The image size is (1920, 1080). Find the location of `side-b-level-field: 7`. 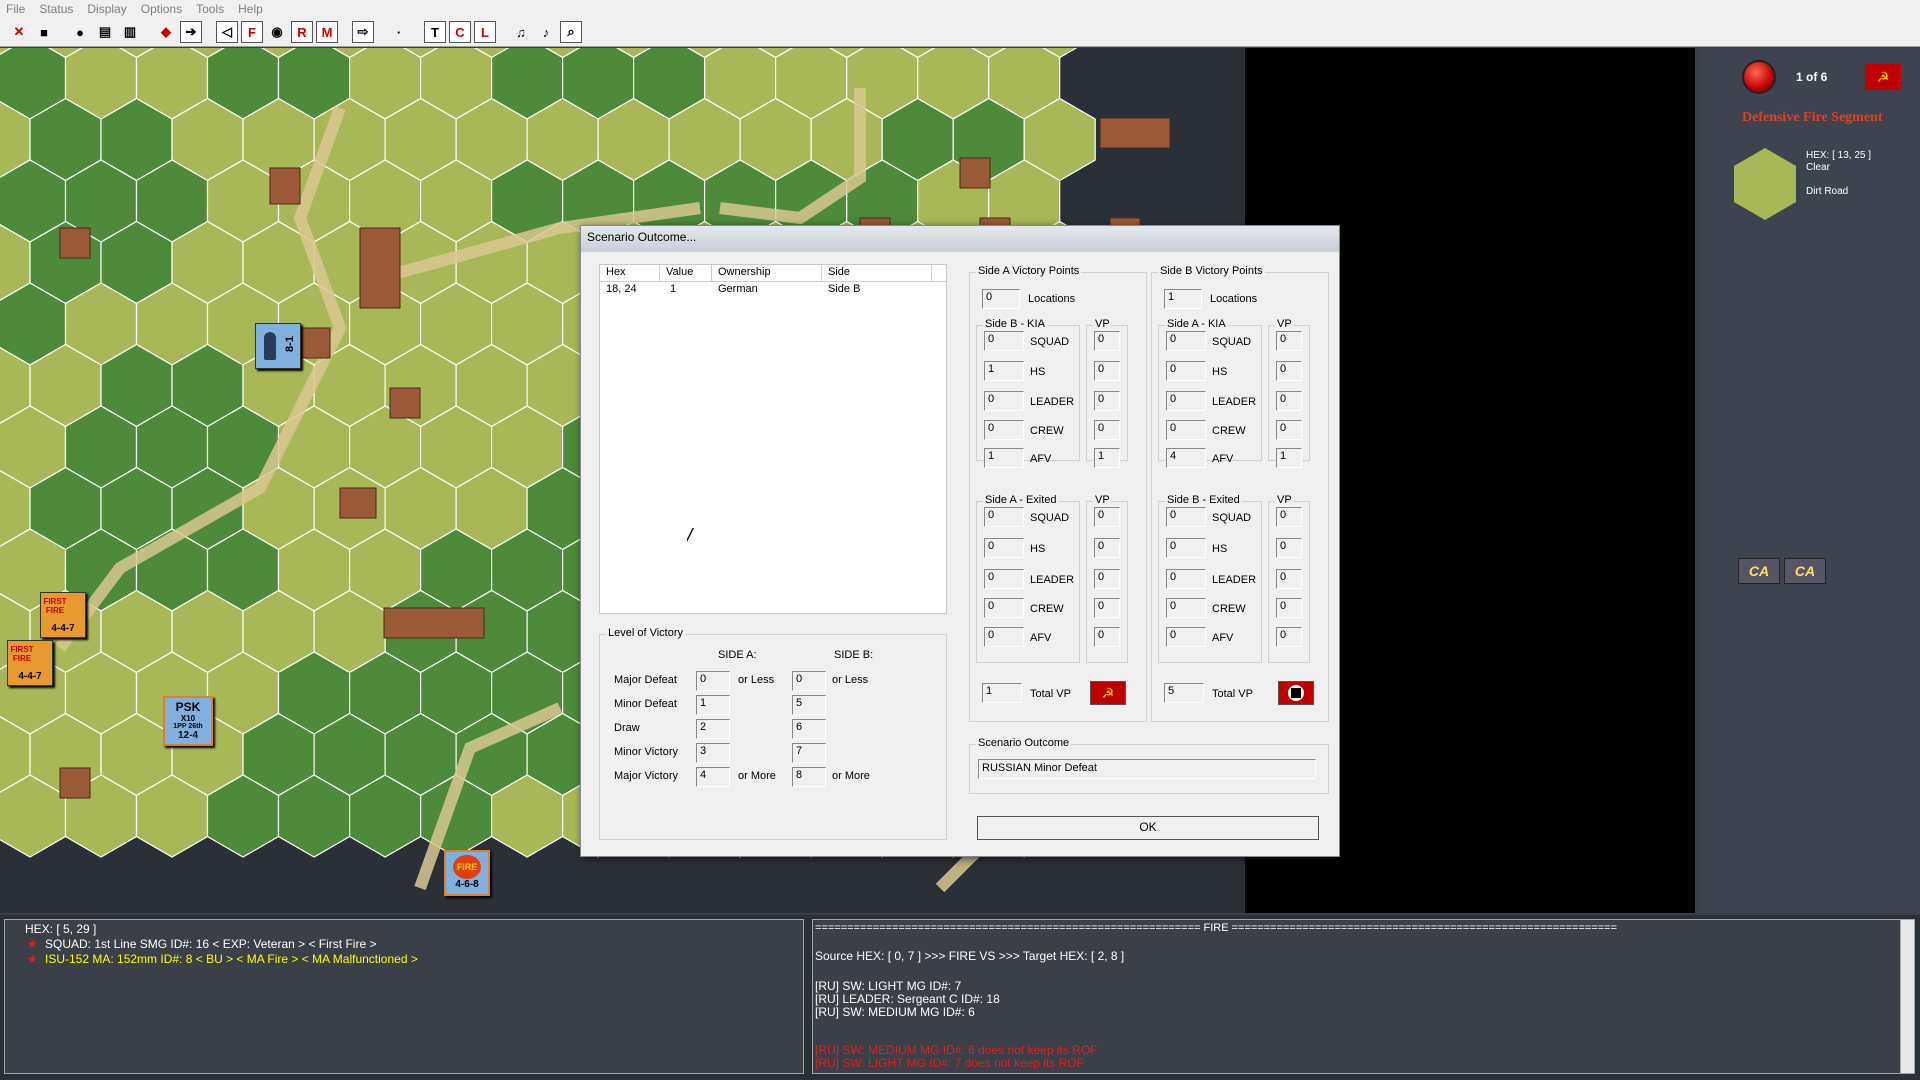

side-b-level-field: 7 is located at coordinates (809, 753).